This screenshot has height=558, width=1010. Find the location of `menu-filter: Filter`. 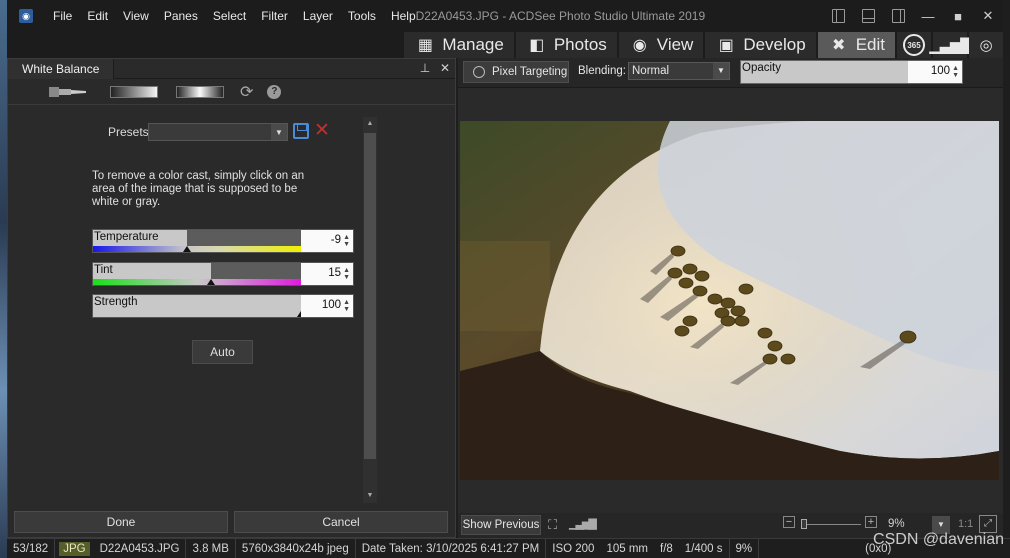

menu-filter: Filter is located at coordinates (274, 16).